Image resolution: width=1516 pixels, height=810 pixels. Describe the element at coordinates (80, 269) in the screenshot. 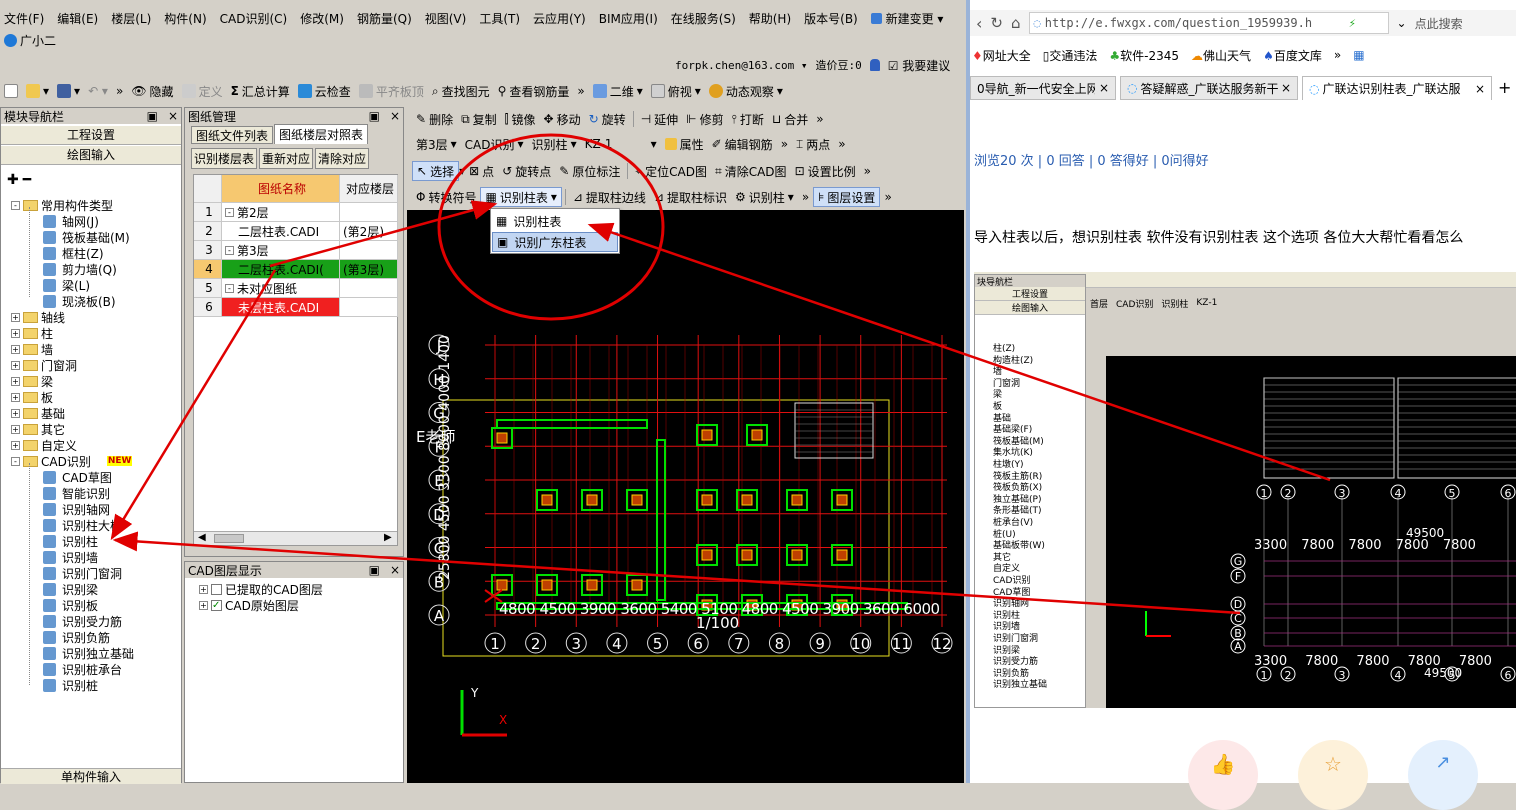

I see `tree-item: 剪力墙(Q)` at that location.